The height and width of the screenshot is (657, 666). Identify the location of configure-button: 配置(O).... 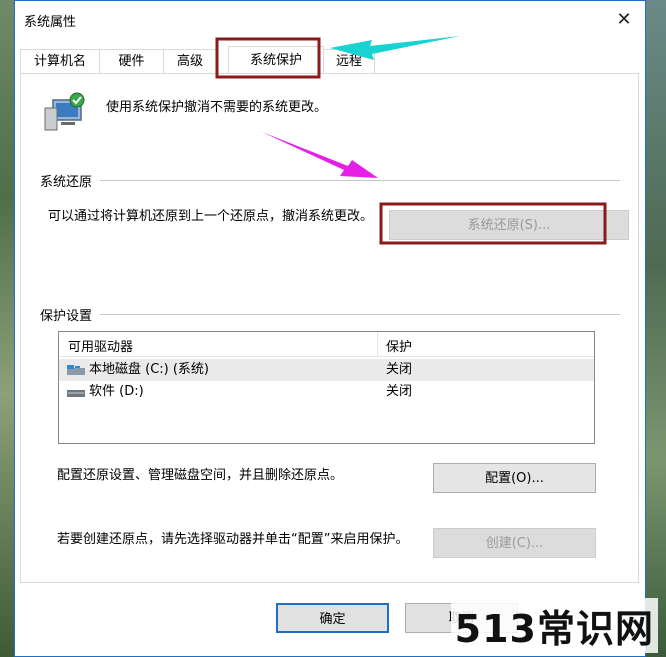
(514, 478).